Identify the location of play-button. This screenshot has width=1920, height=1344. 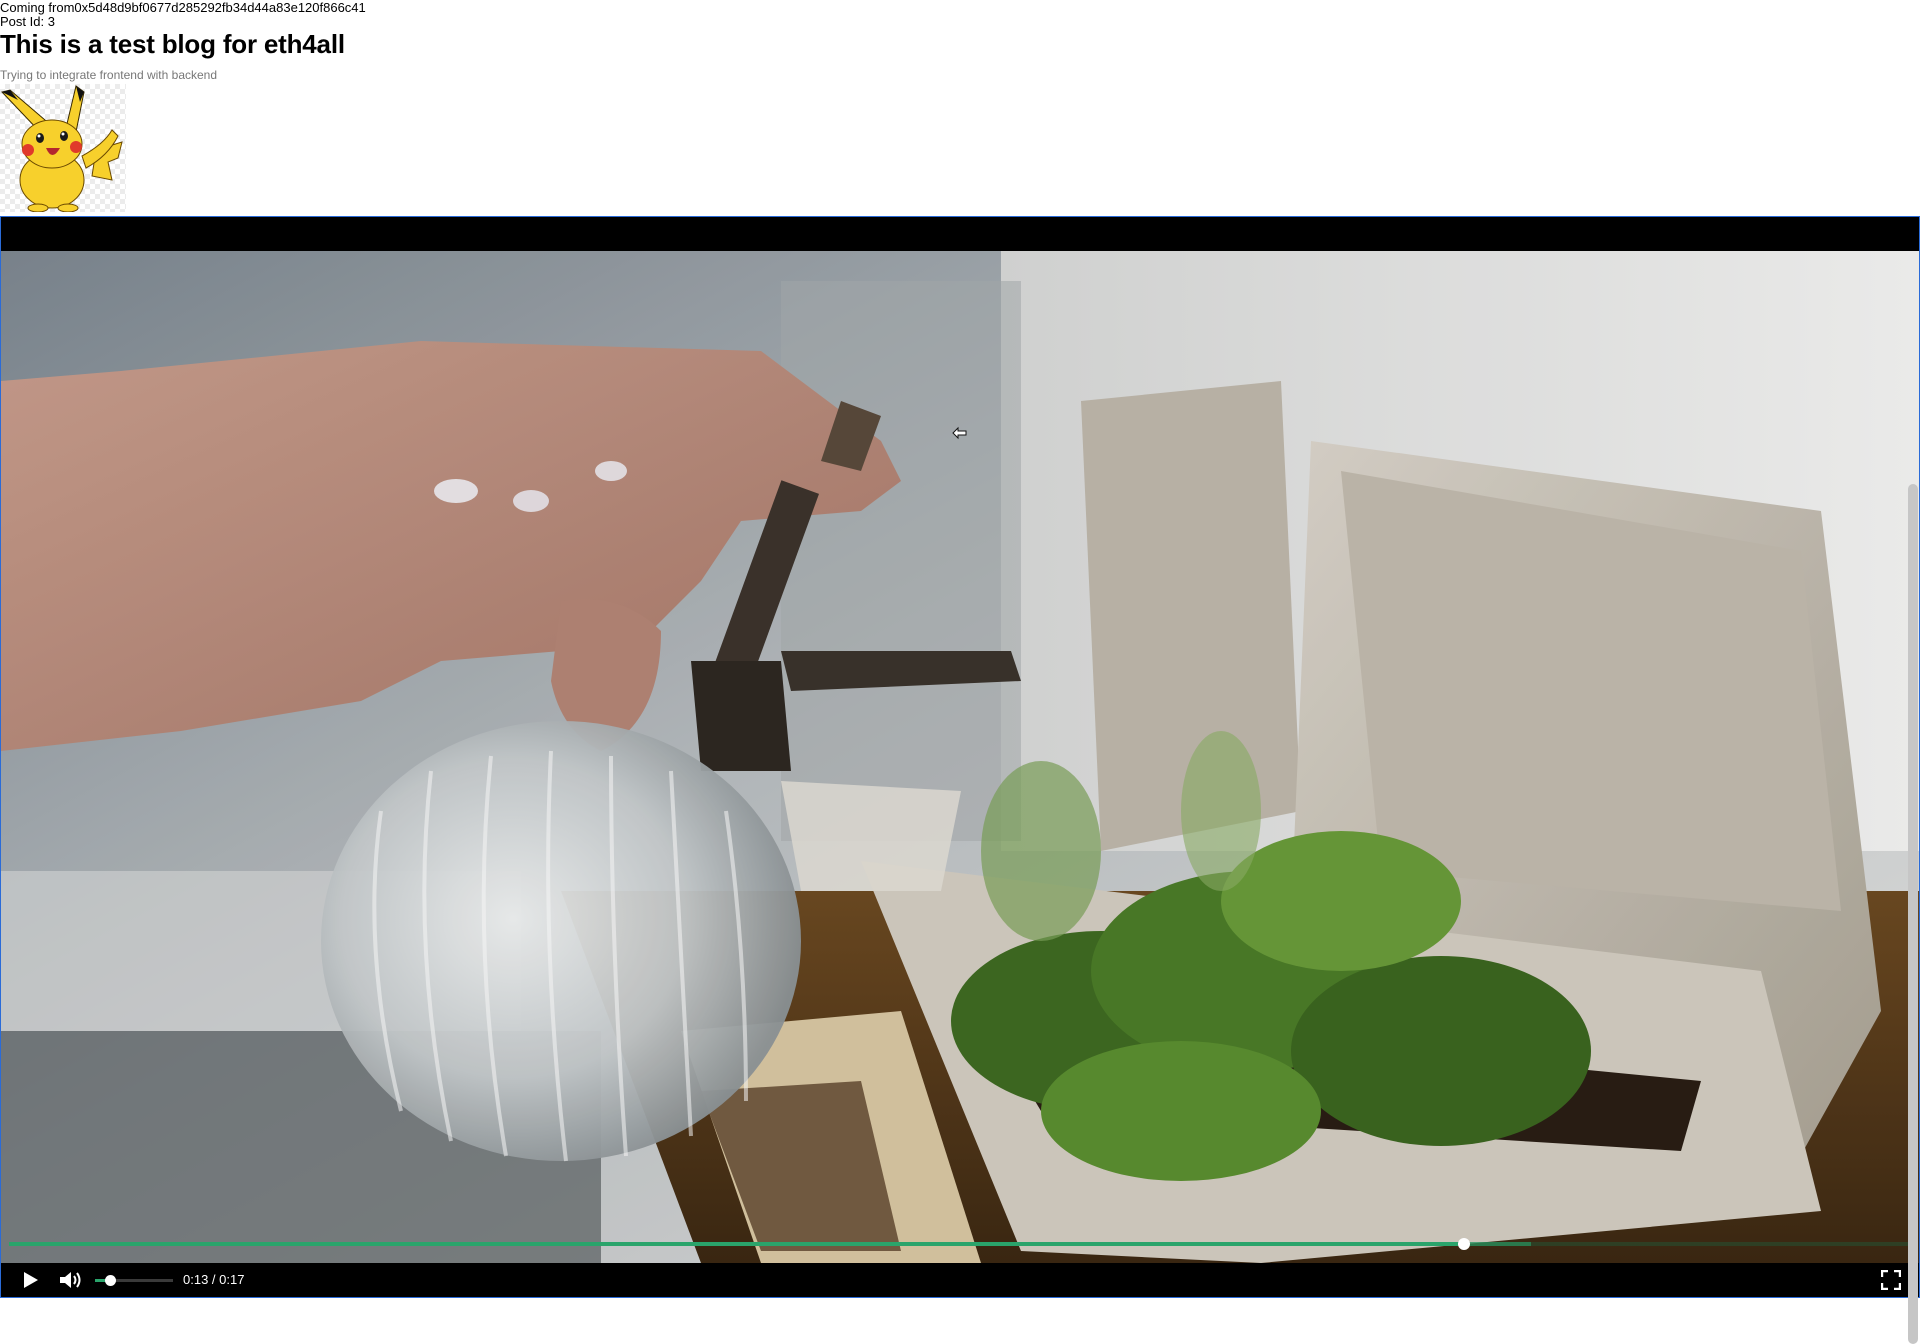
(31, 1280).